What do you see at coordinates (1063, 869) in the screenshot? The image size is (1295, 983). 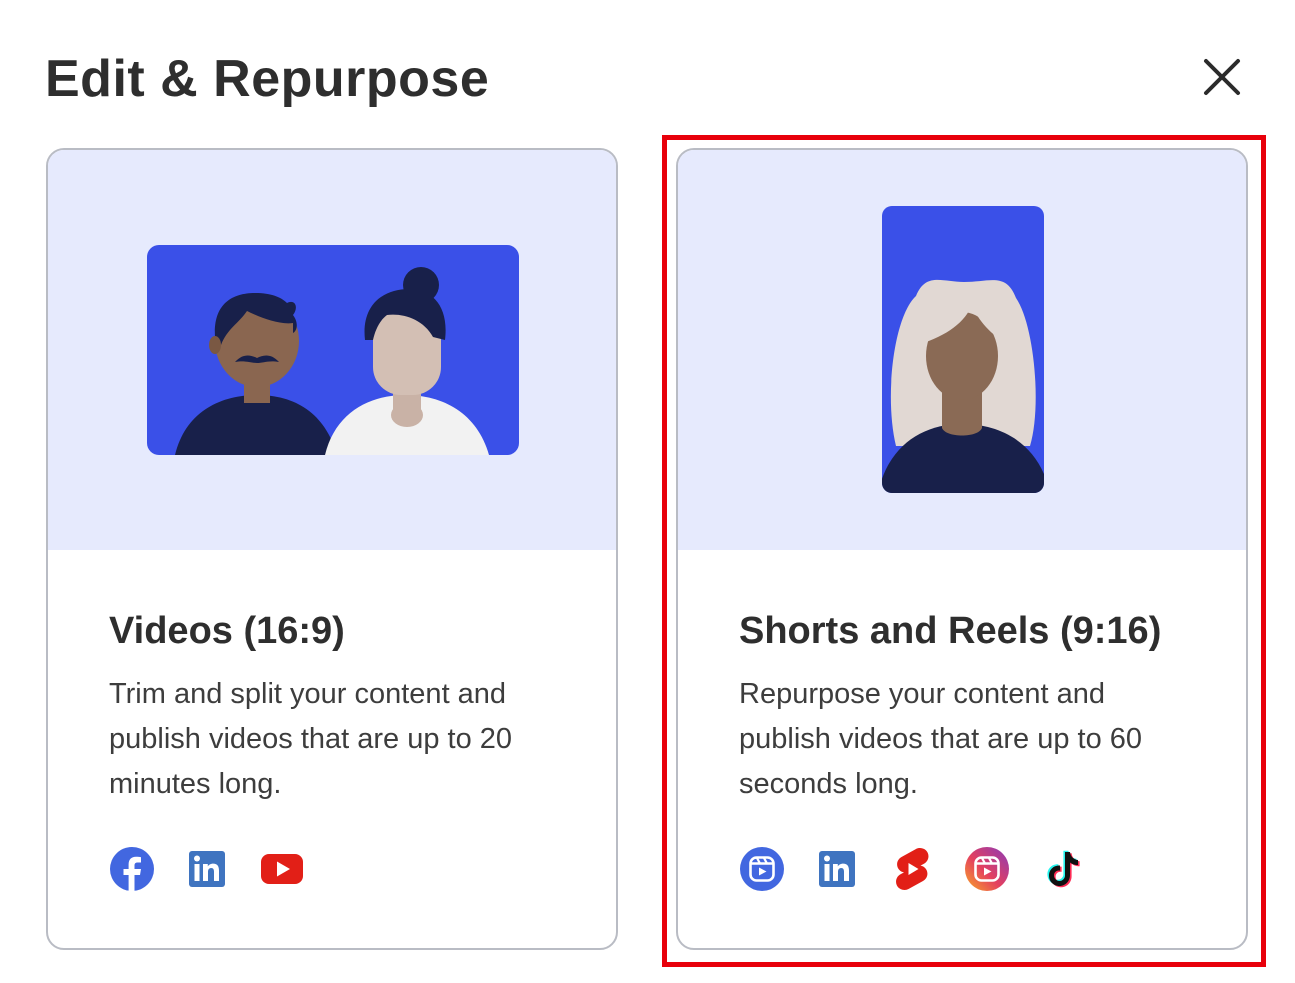 I see `tiktok-icon` at bounding box center [1063, 869].